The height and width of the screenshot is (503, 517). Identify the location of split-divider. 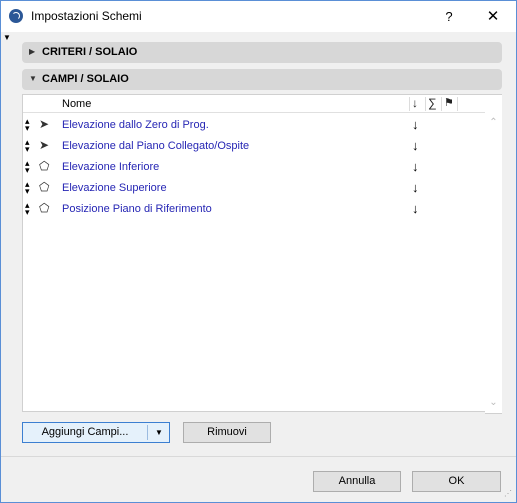
(147, 432).